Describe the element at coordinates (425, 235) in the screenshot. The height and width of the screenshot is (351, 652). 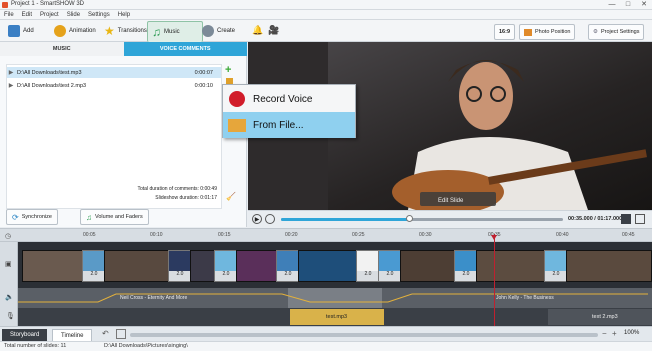
I see `tick-label: 00:30` at that location.